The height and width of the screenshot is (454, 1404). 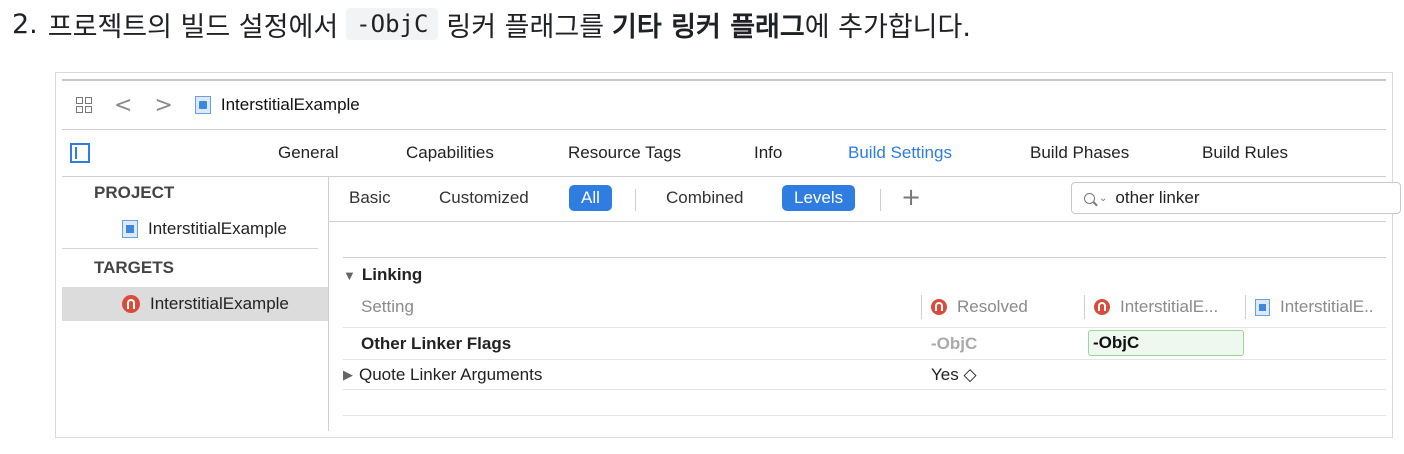 I want to click on chevron-down-icon: ⌄, so click(x=1103, y=198).